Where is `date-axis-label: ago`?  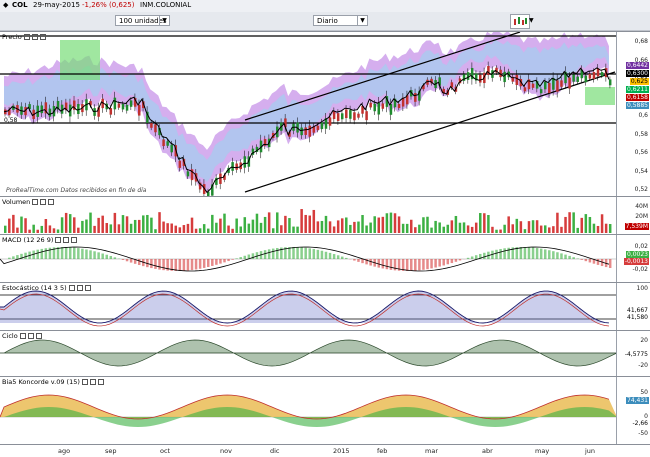 date-axis-label: ago is located at coordinates (64, 451).